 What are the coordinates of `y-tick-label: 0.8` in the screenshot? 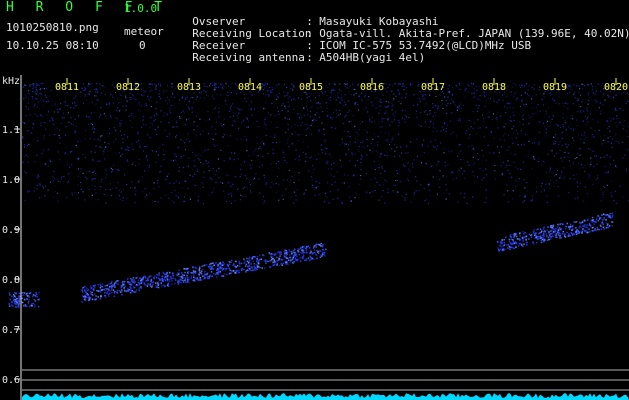 It's located at (11, 280).